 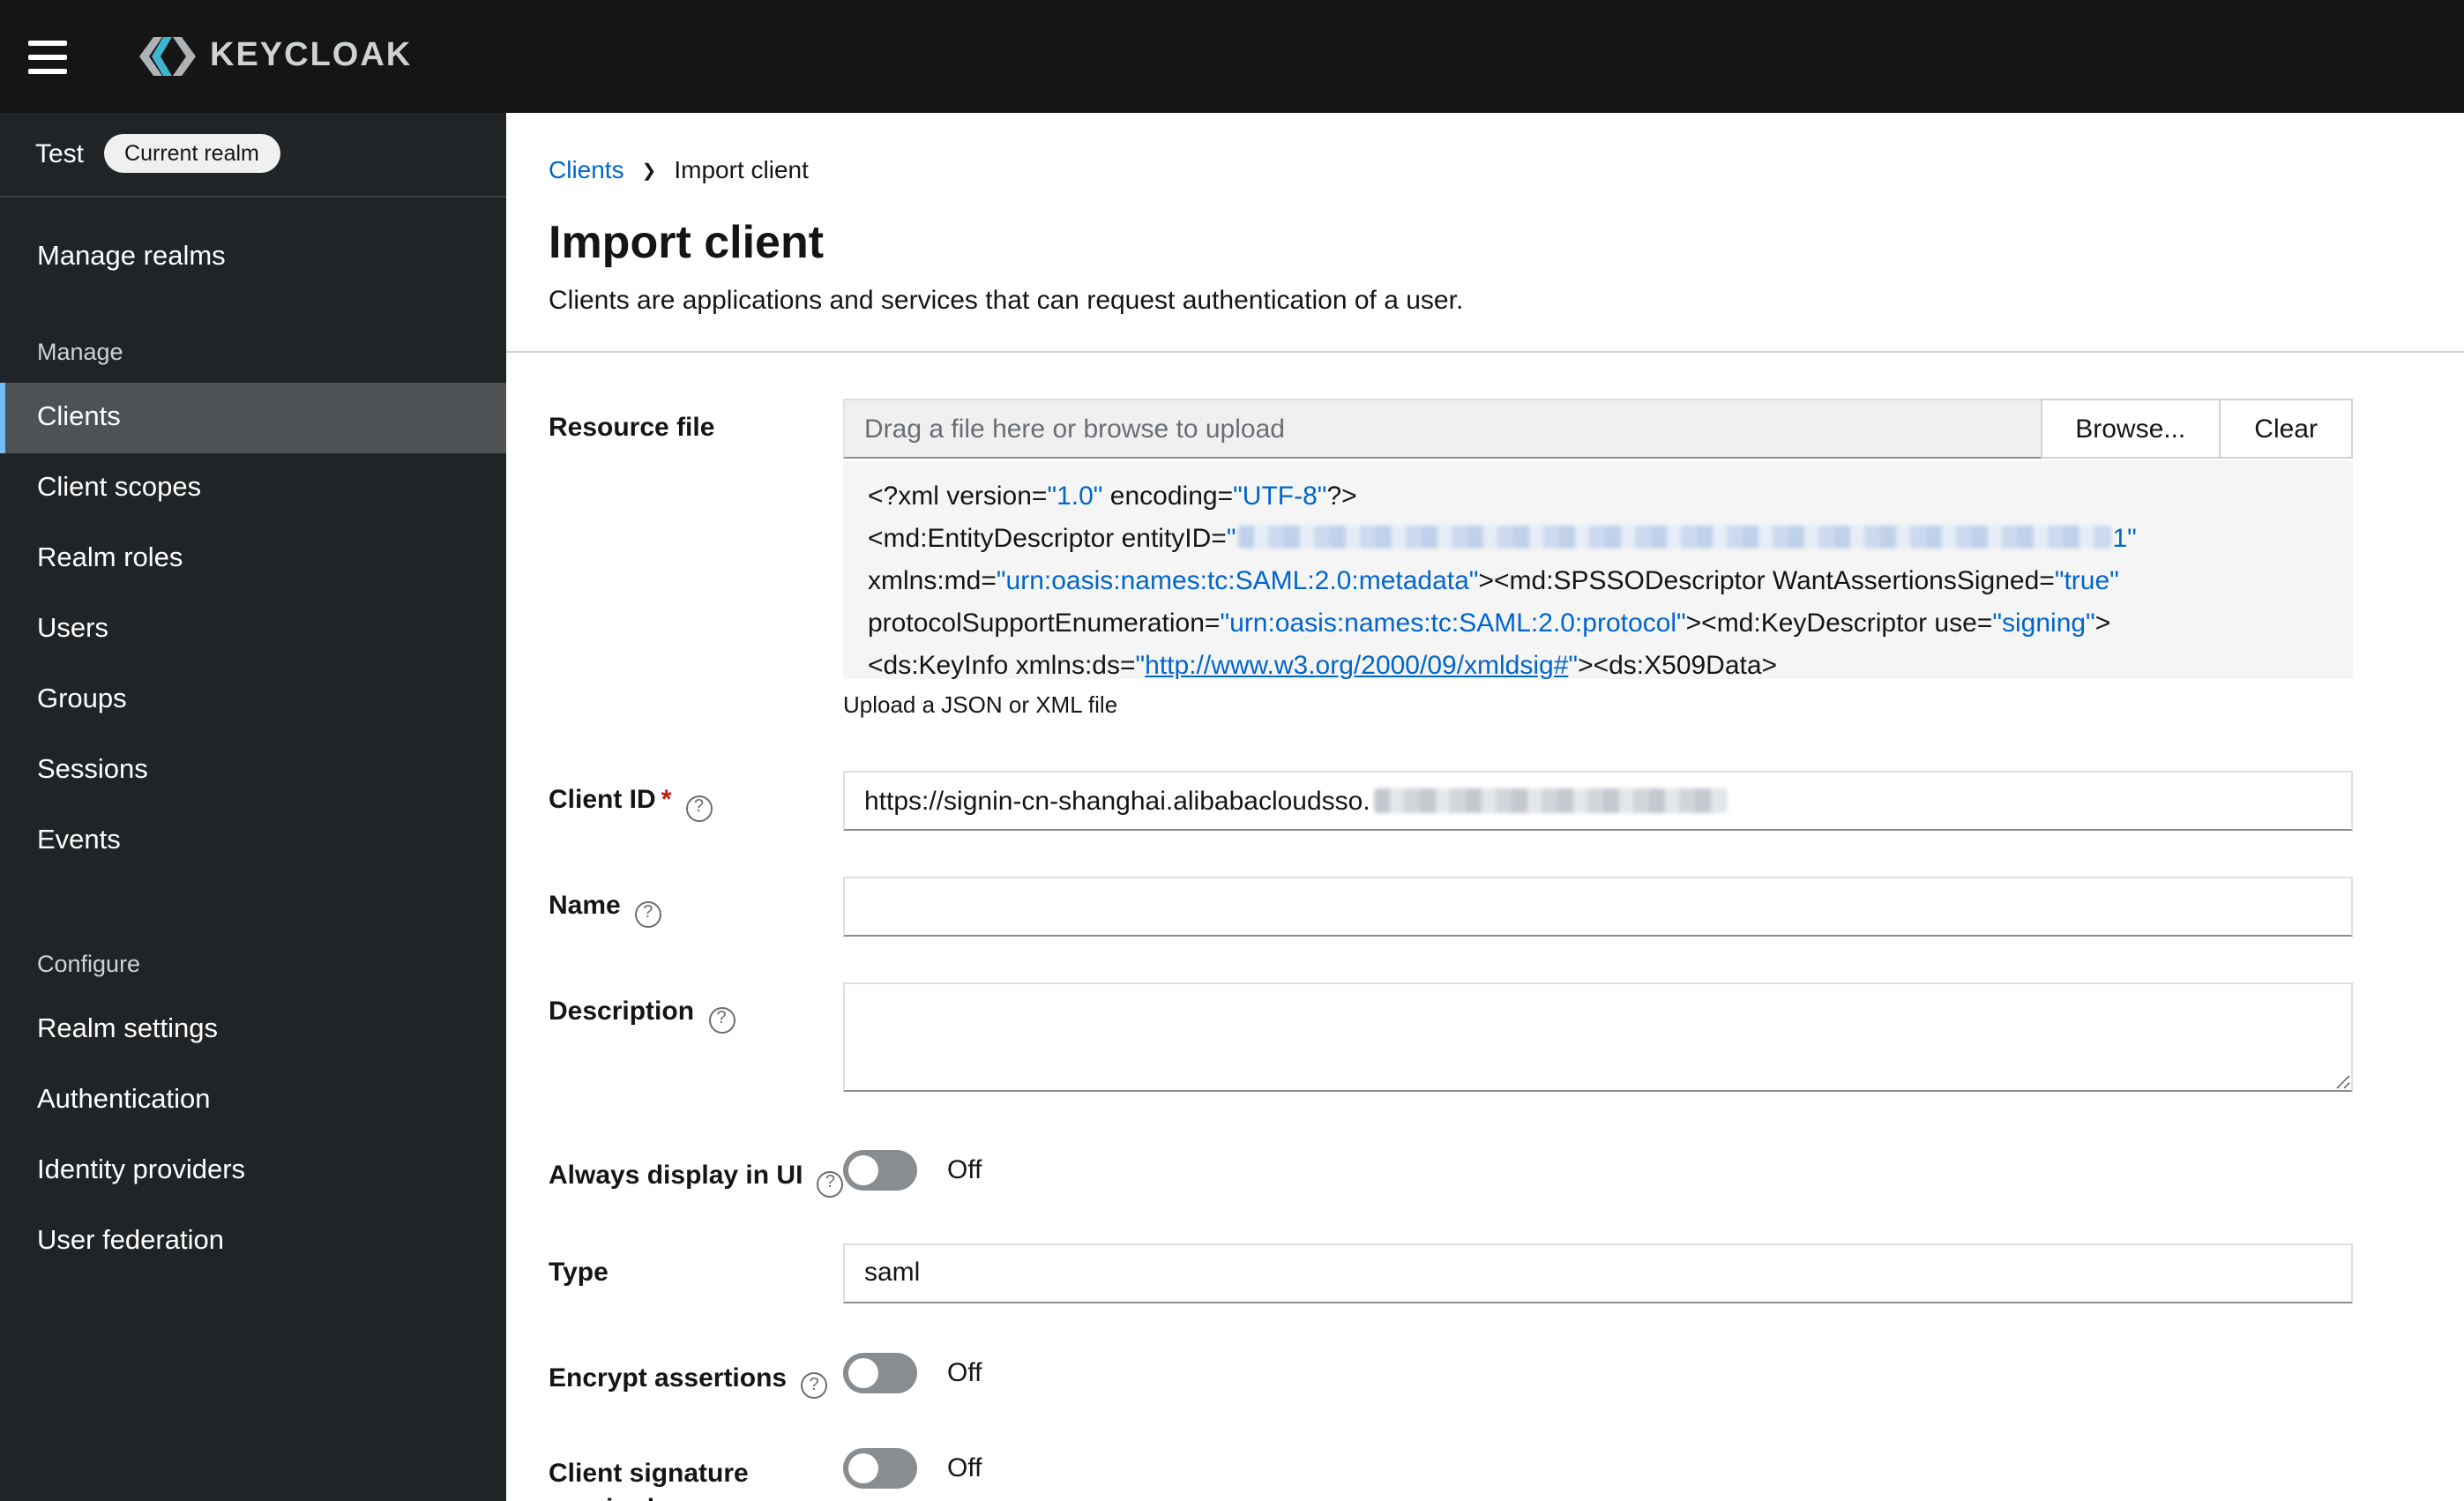 I want to click on encrypt-assertions-row: Encrypt assertions? Off, so click(x=1451, y=1373).